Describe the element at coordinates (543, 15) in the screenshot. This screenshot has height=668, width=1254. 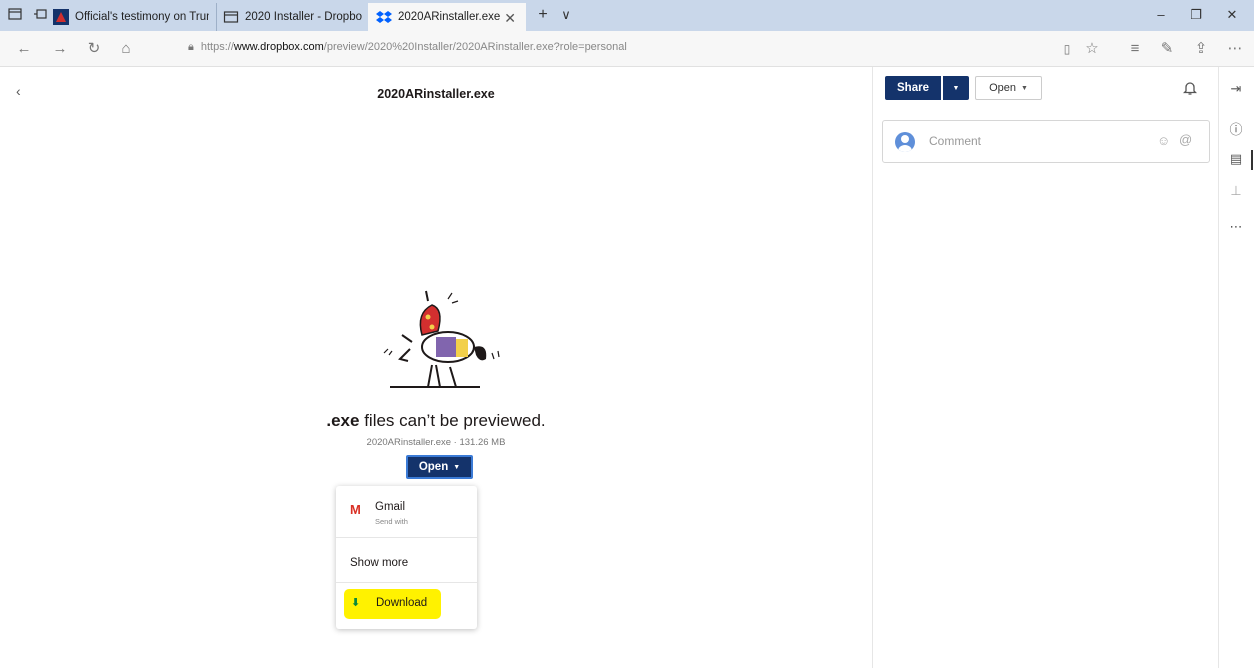
I see `new-tab-icon: +` at that location.